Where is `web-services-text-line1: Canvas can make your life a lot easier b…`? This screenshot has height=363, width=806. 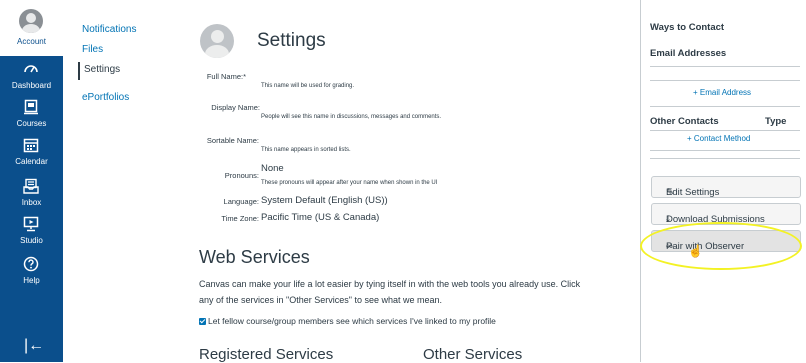 web-services-text-line1: Canvas can make your life a lot easier b… is located at coordinates (390, 284).